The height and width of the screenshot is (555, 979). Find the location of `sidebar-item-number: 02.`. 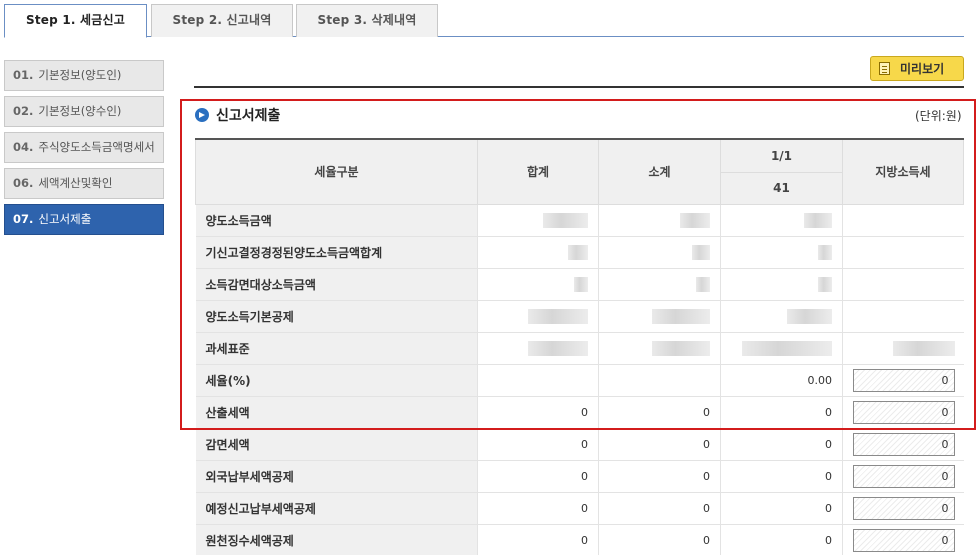

sidebar-item-number: 02. is located at coordinates (23, 111).